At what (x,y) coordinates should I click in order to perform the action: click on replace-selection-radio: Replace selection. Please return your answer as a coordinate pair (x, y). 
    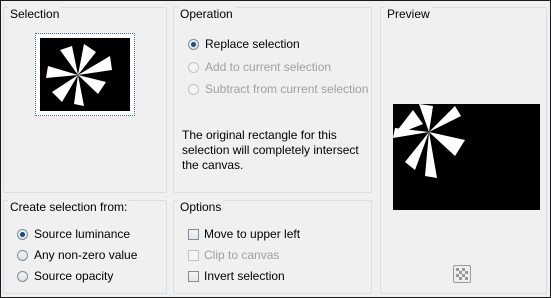
    Looking at the image, I should click on (244, 44).